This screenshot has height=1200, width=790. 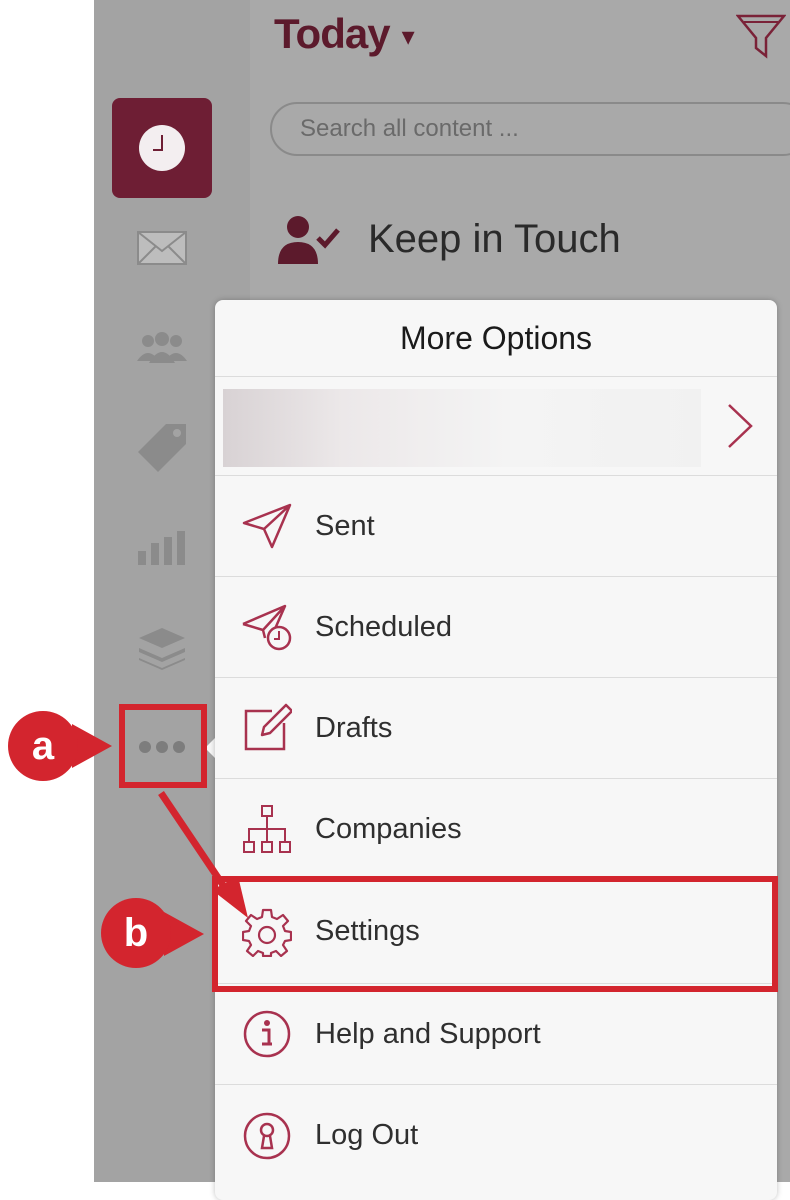 I want to click on annotation-badge-a: a, so click(x=43, y=746).